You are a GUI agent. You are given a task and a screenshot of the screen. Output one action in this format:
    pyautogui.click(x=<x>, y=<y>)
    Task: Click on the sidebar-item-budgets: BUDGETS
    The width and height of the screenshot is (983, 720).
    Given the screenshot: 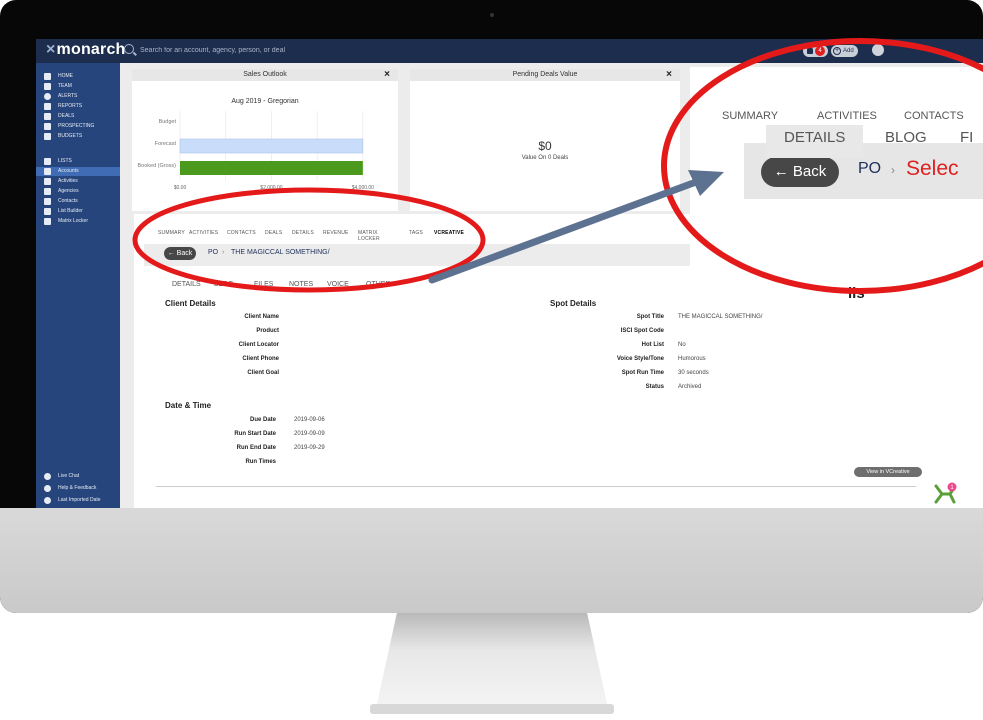 What is the action you would take?
    pyautogui.click(x=78, y=136)
    